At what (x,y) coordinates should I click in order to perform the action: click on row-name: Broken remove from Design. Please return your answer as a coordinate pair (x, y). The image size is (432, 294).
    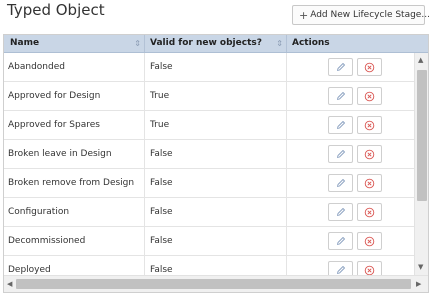
    Looking at the image, I should click on (74, 183).